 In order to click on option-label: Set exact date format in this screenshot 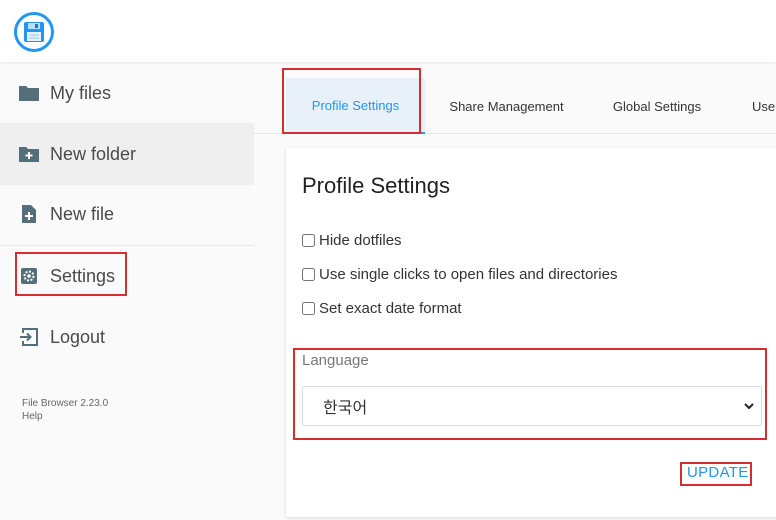, I will do `click(390, 308)`.